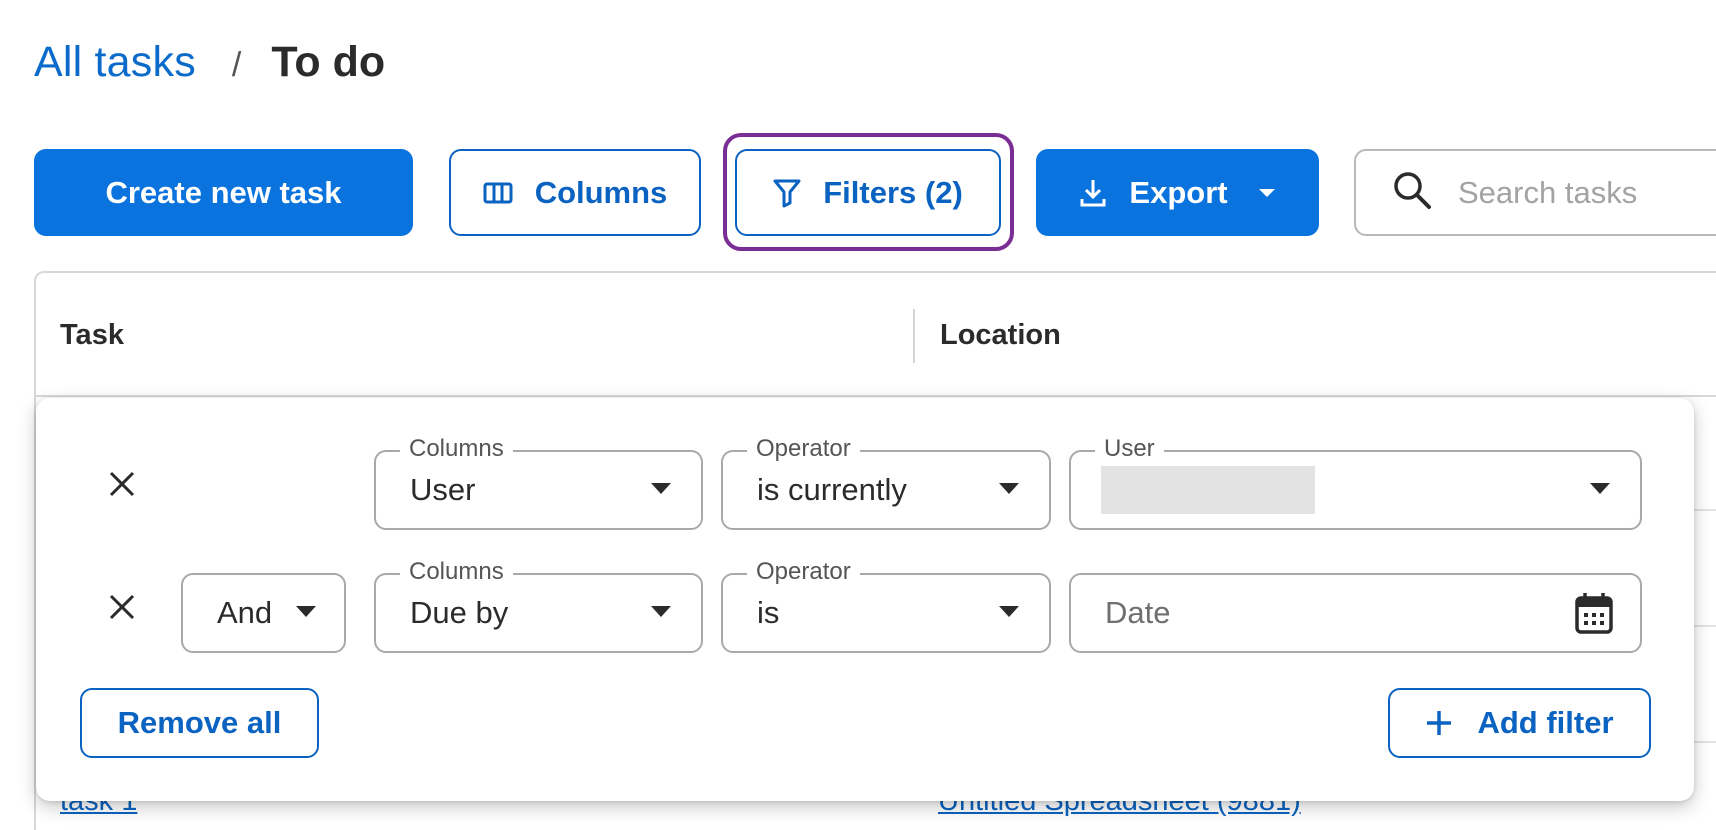 This screenshot has width=1716, height=830. What do you see at coordinates (328, 62) in the screenshot?
I see `page-title: To do` at bounding box center [328, 62].